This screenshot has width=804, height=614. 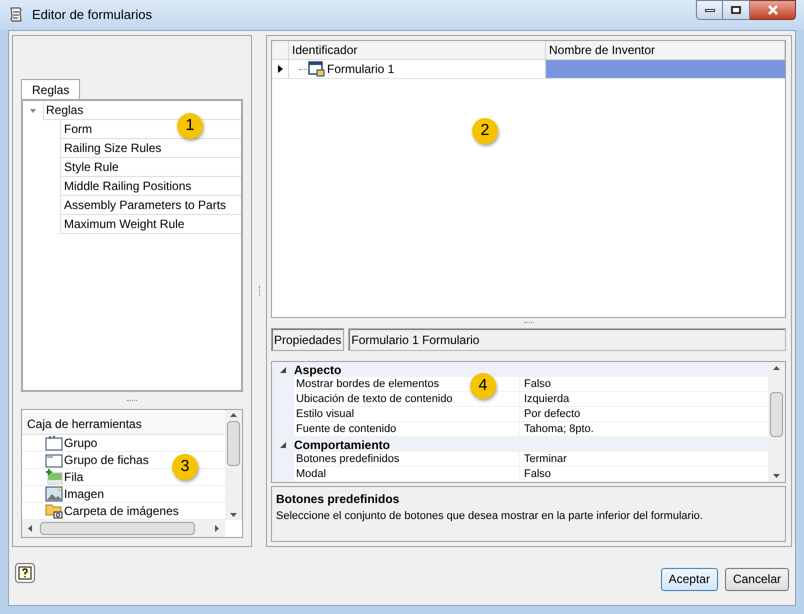 I want to click on image-icon, so click(x=54, y=494).